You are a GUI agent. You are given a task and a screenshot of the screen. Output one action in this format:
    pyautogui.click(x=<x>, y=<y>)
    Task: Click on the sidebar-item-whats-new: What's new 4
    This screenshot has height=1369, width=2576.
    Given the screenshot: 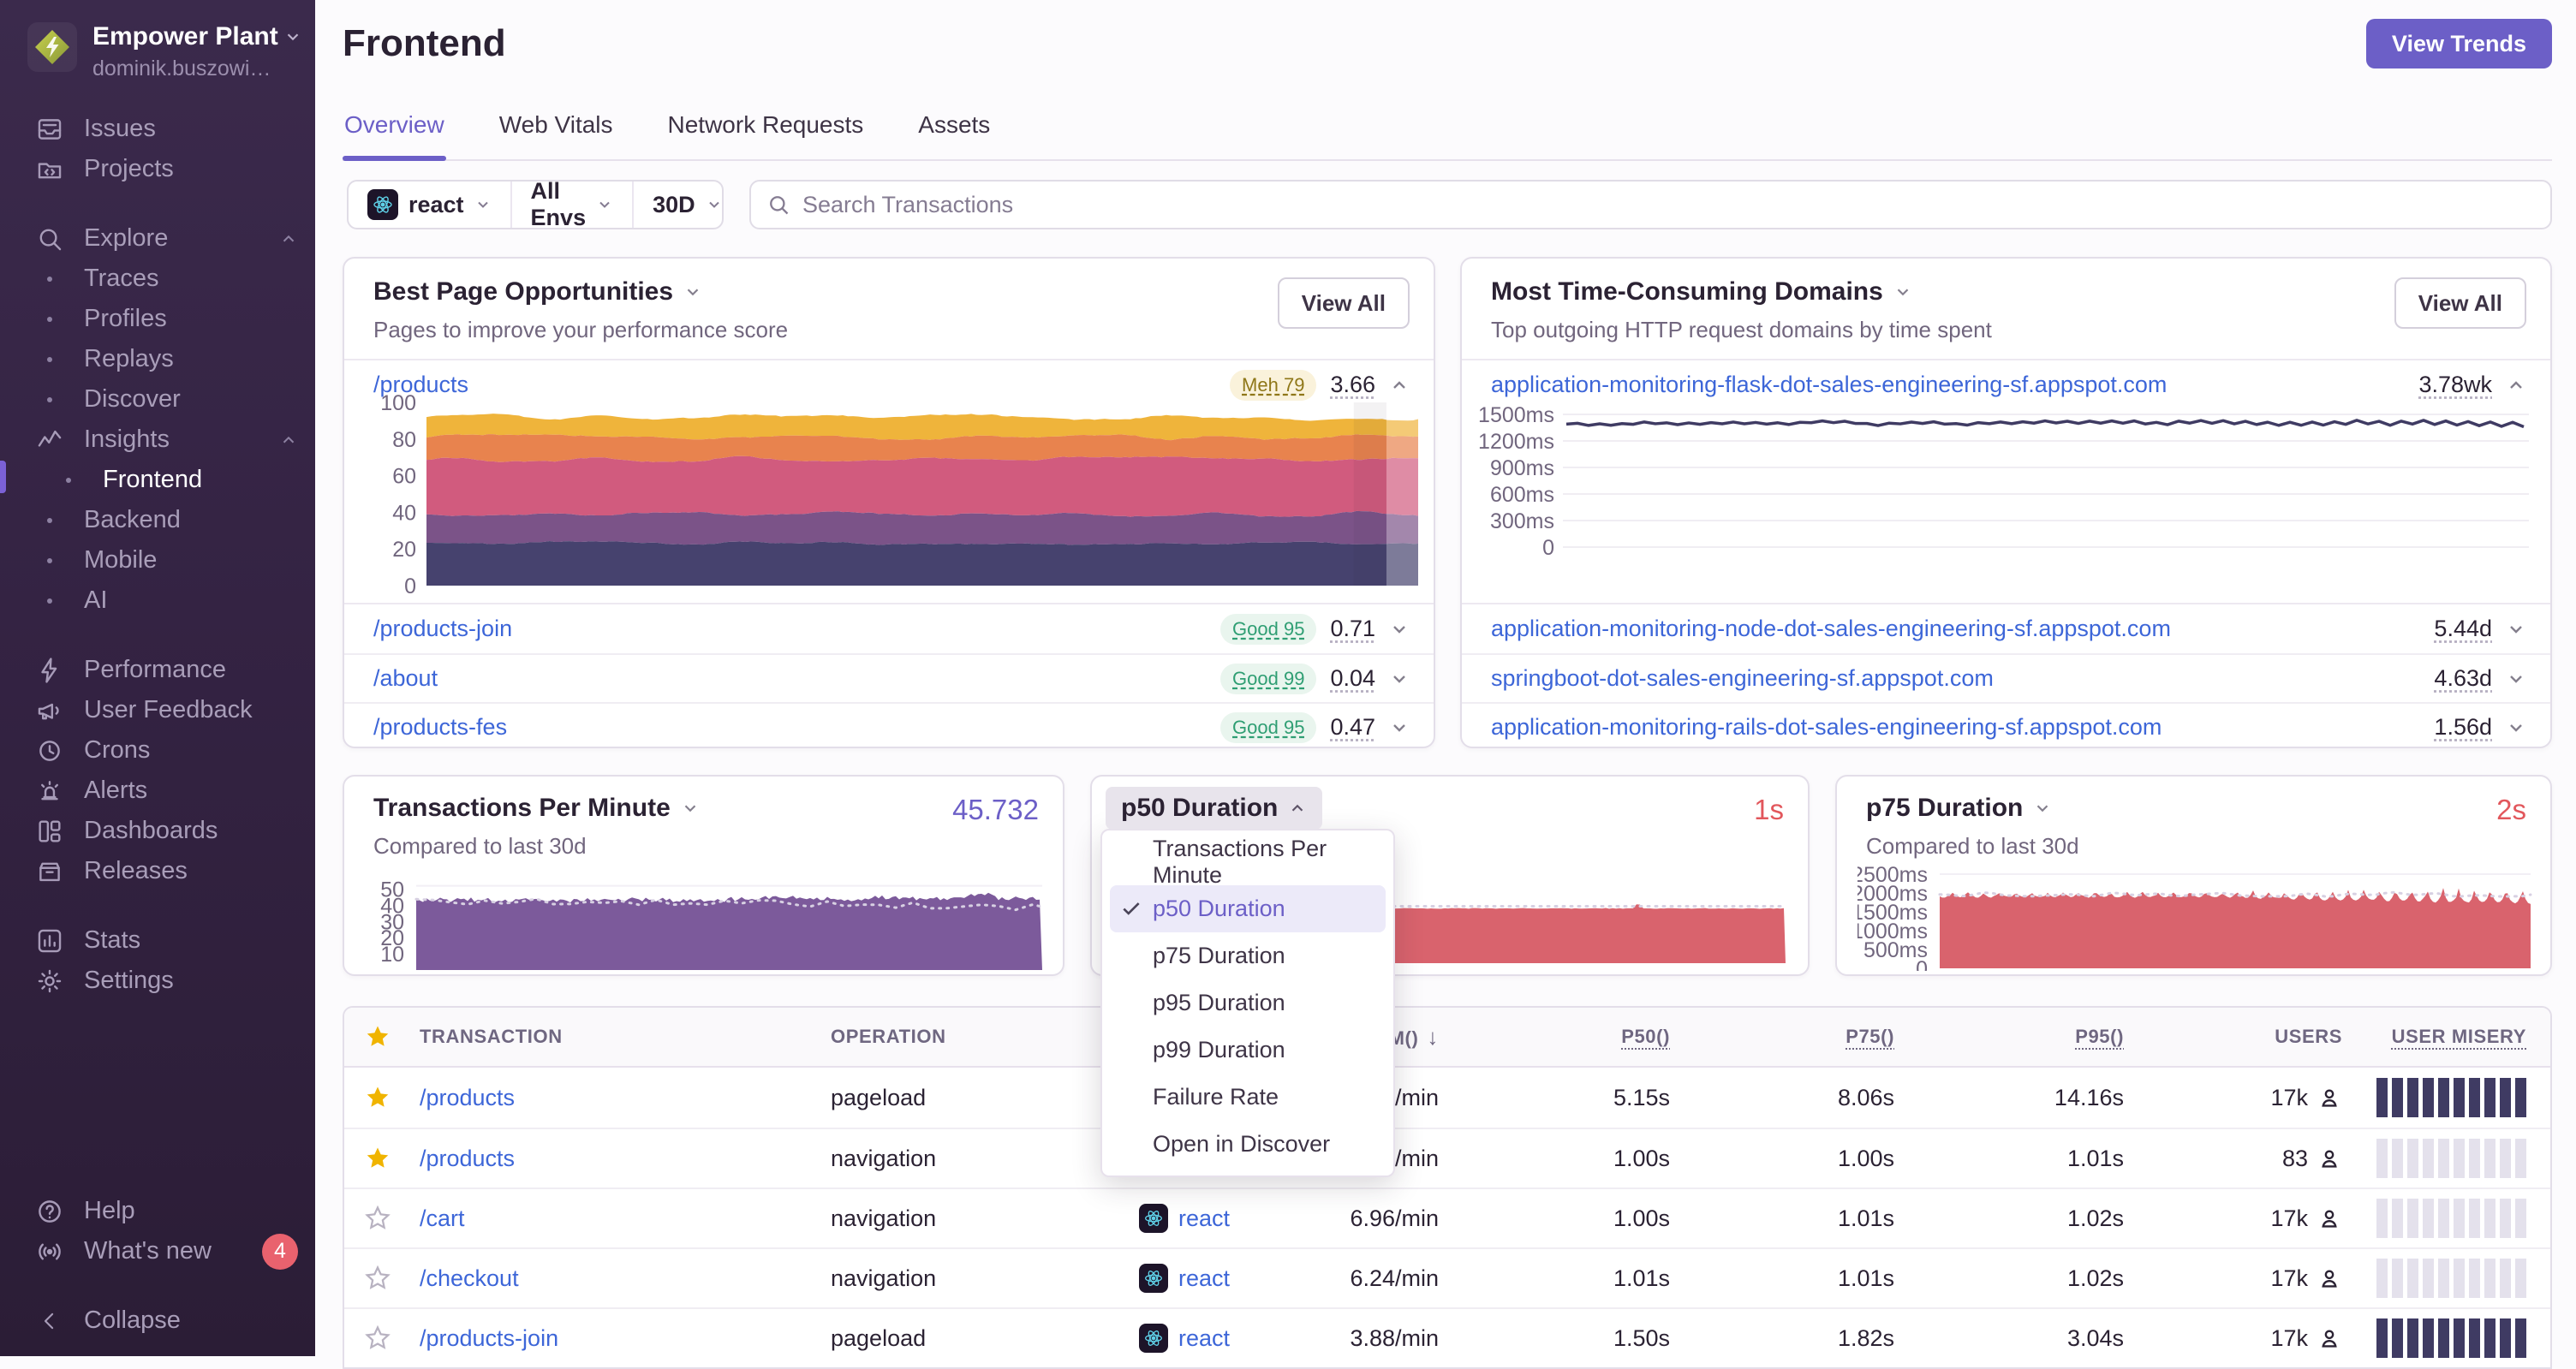 What is the action you would take?
    pyautogui.click(x=157, y=1251)
    